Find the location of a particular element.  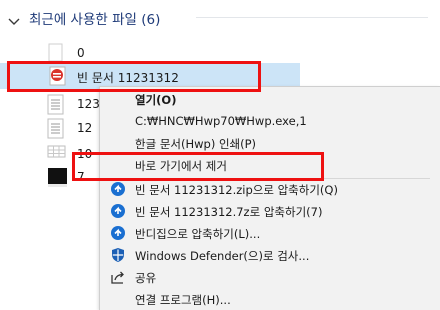

menu-item-compress-zip: 빈 문서 11231312.zip으로 압축하기(Q) is located at coordinates (270, 189).